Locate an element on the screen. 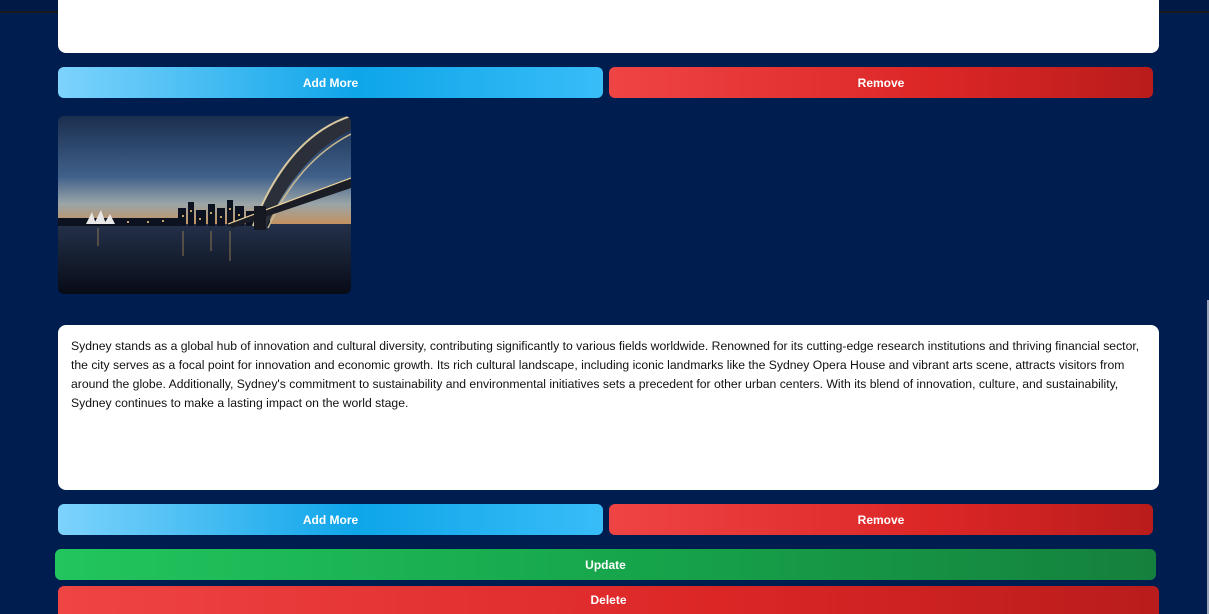  remove-button-2: Remove is located at coordinates (881, 519).